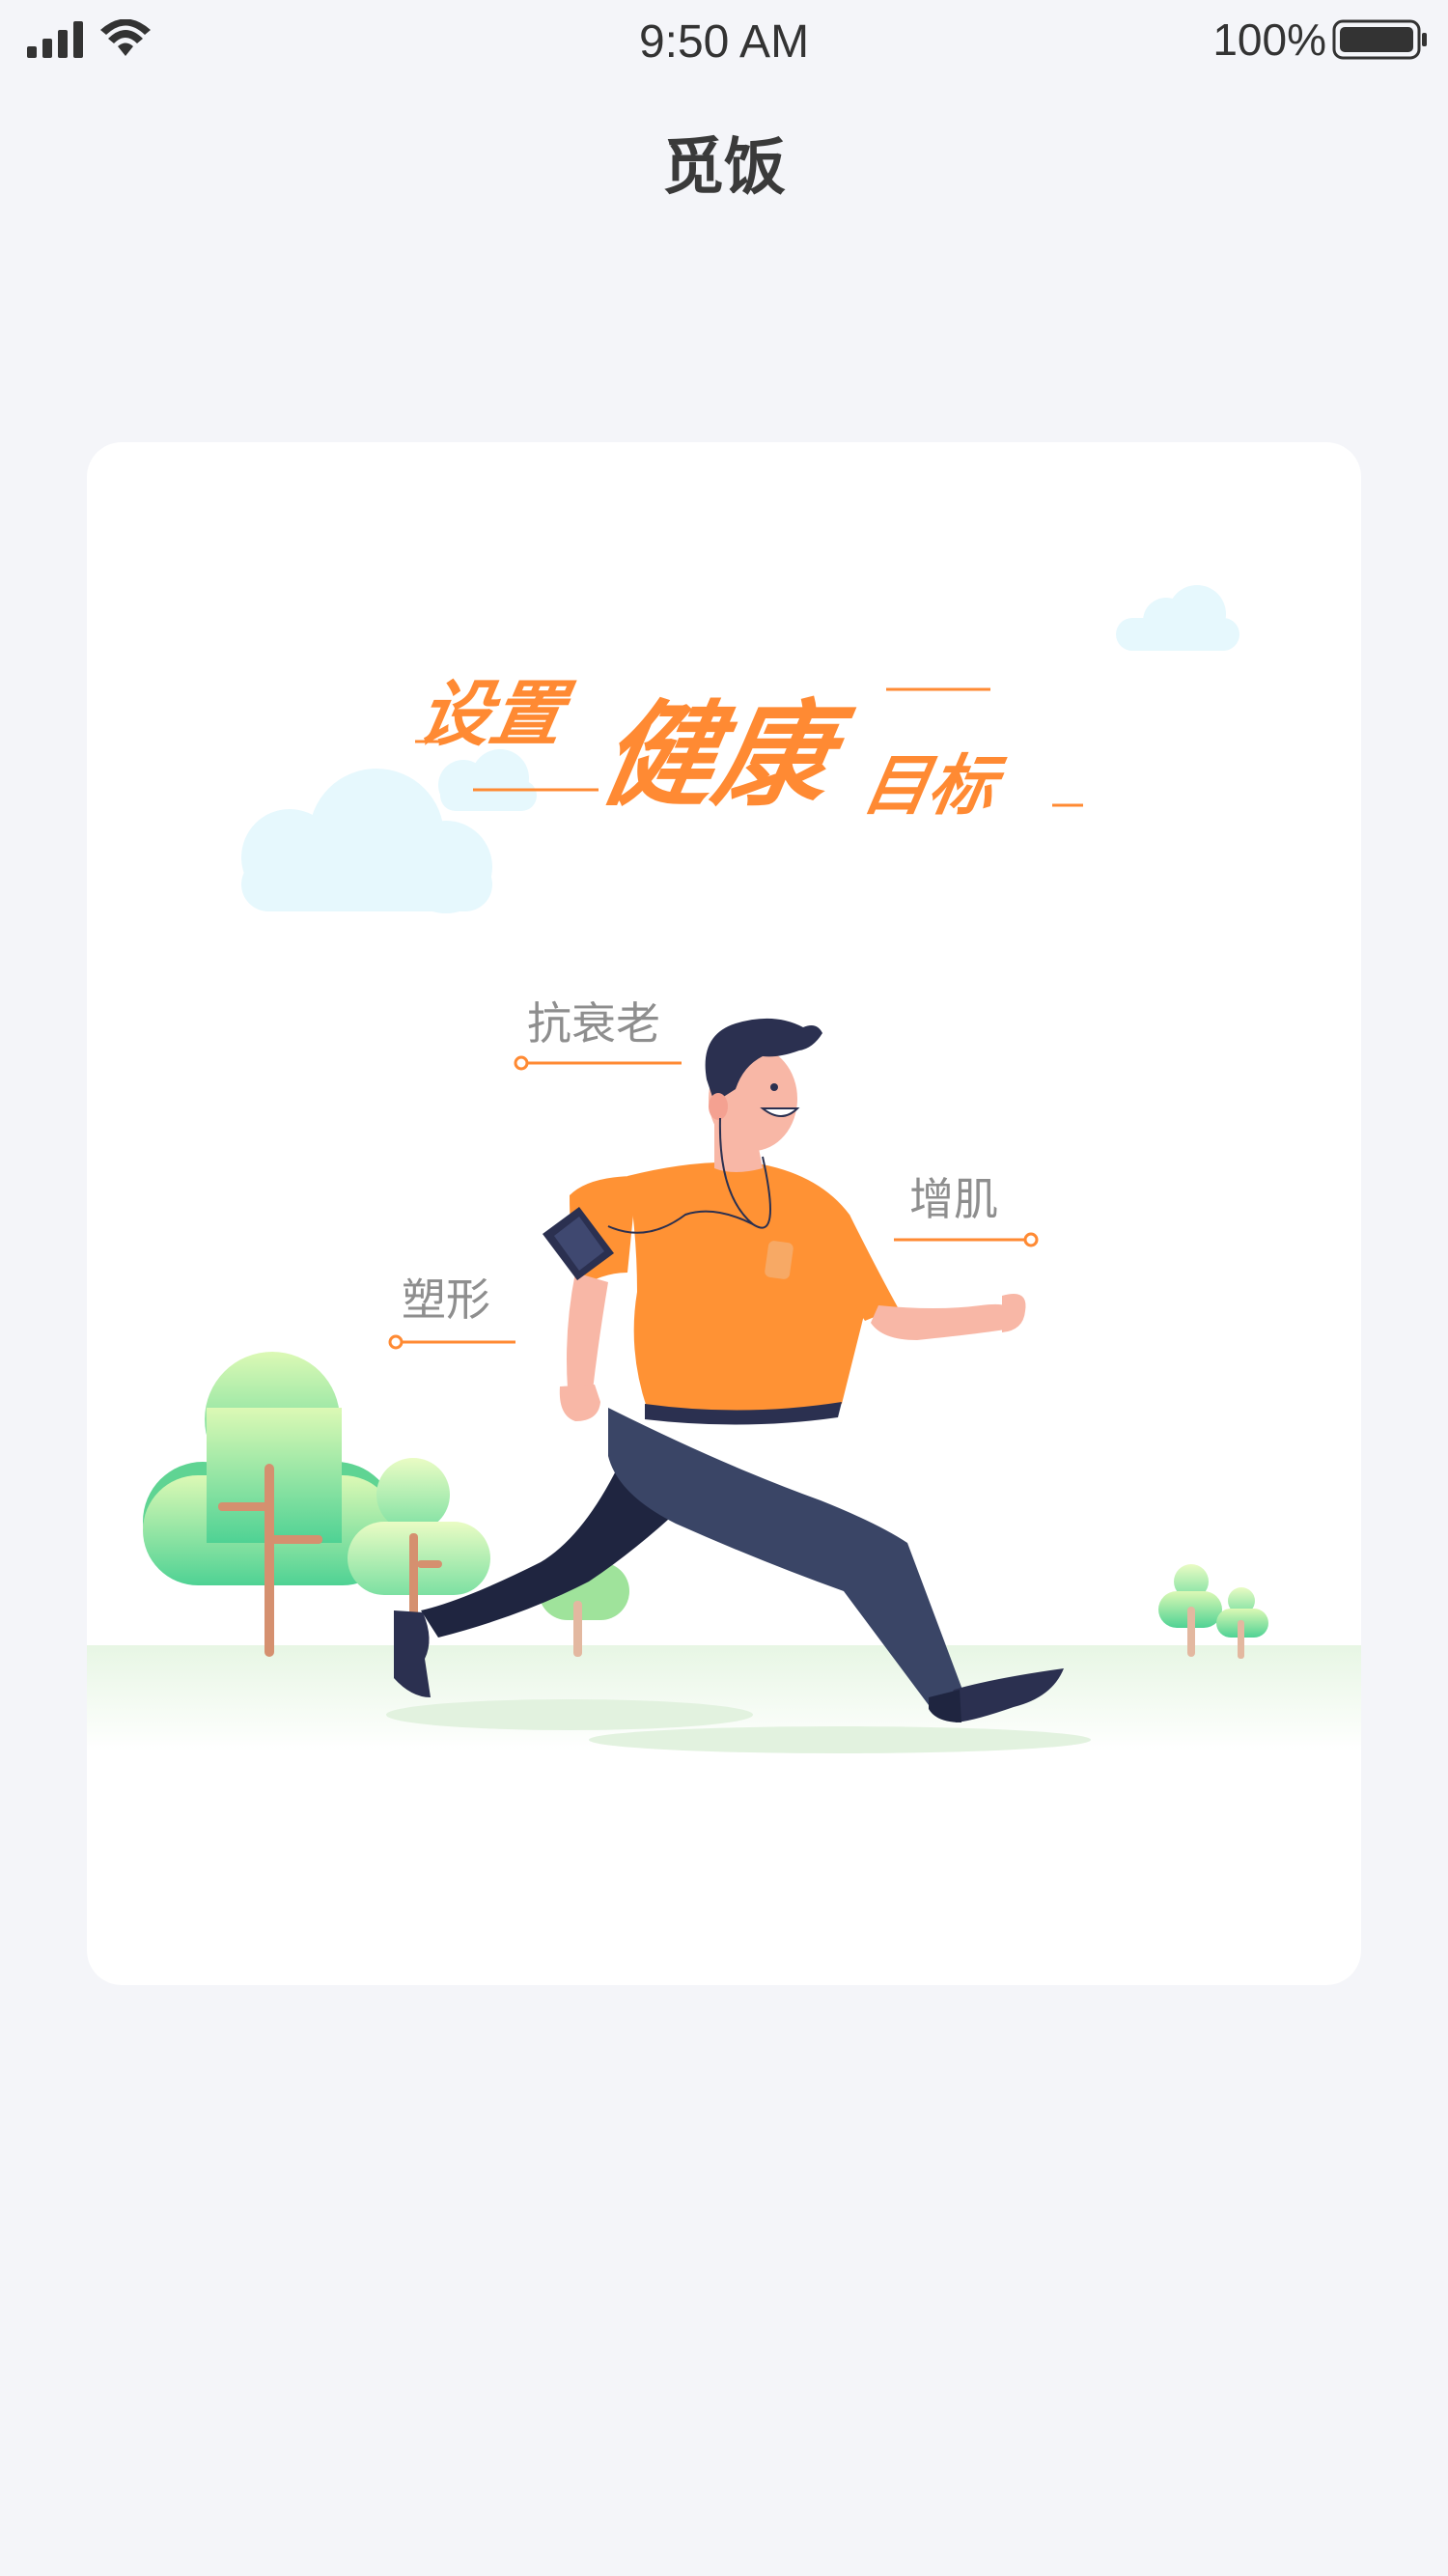  I want to click on headline-set: 设置, so click(492, 715).